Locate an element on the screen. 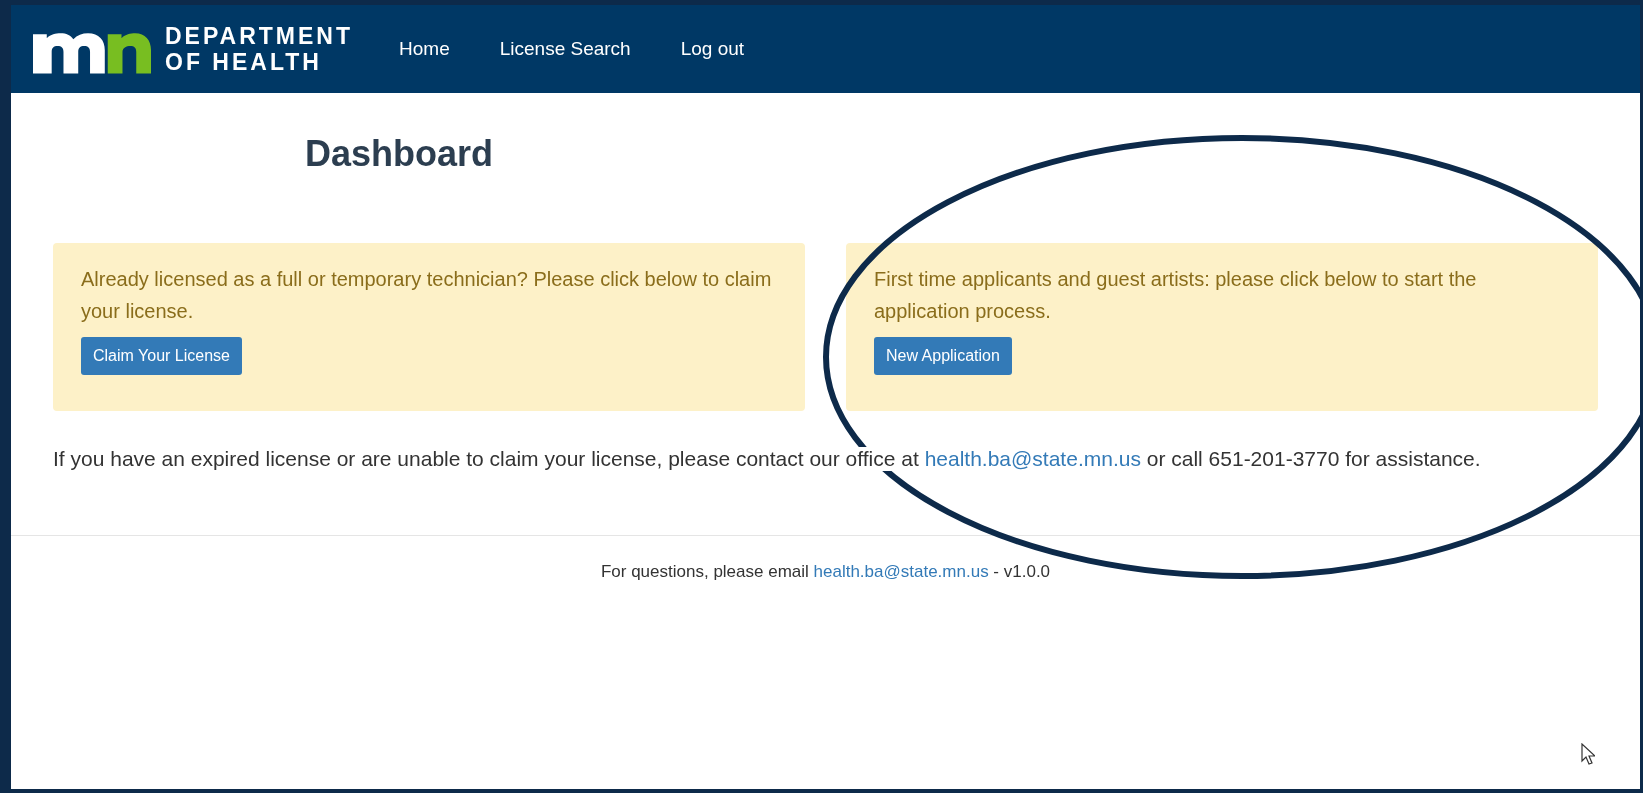 This screenshot has height=793, width=1643. brand-text: OF HEALTH is located at coordinates (244, 62).